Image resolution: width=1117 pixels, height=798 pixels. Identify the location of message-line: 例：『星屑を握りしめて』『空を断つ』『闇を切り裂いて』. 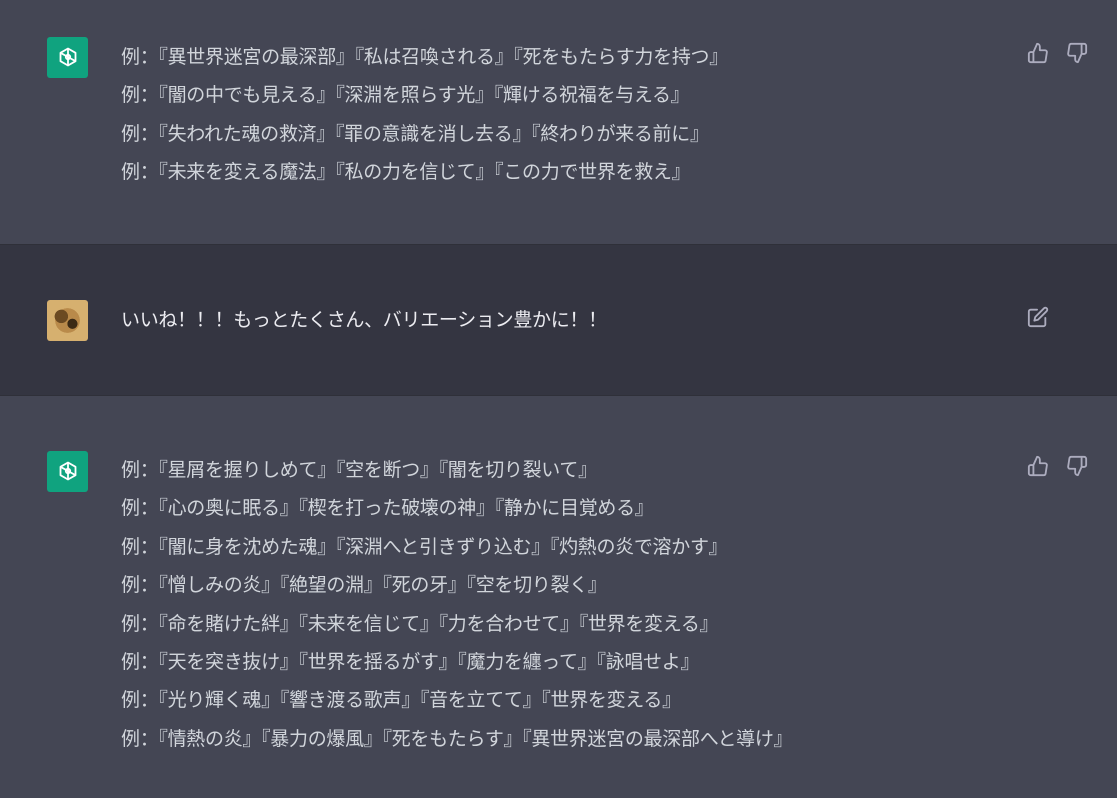
(359, 470).